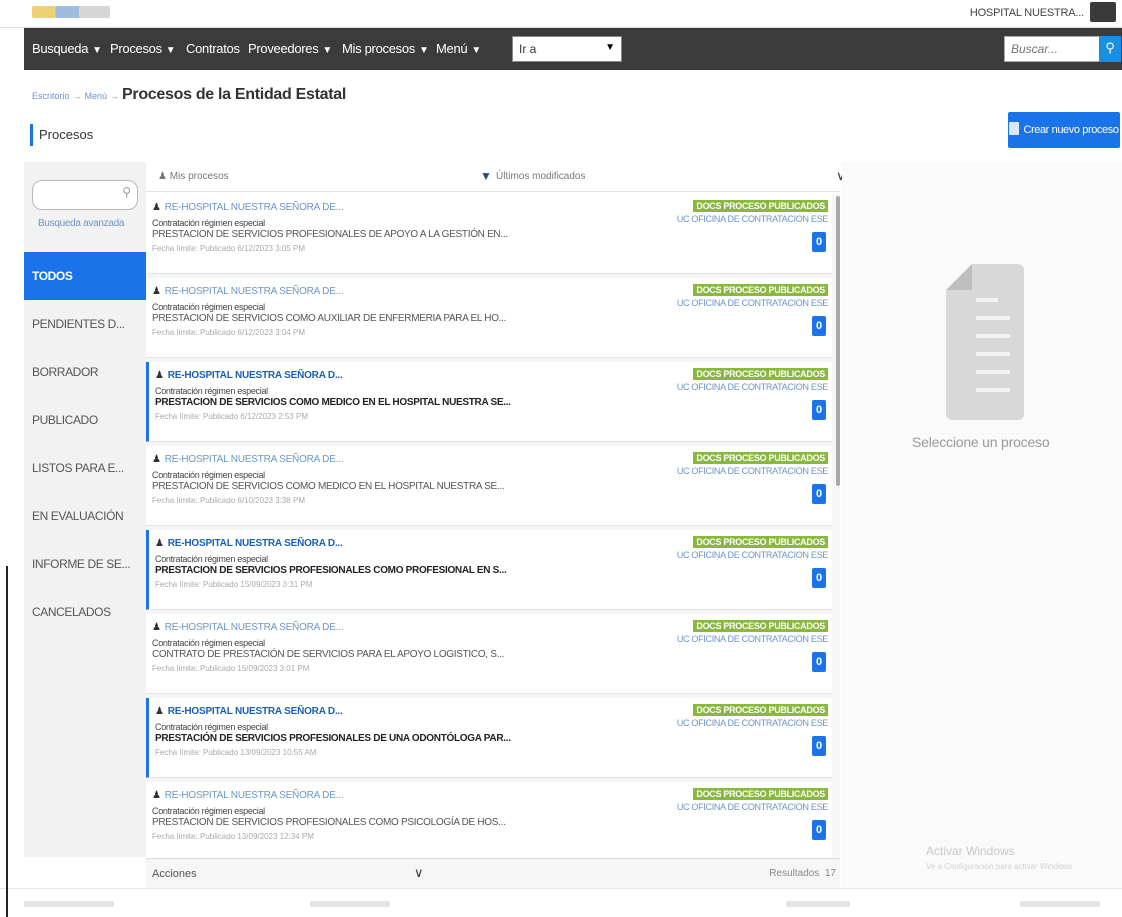 The width and height of the screenshot is (1122, 917). What do you see at coordinates (234, 94) in the screenshot?
I see `page-title: Procesos de la Entidad Estatal` at bounding box center [234, 94].